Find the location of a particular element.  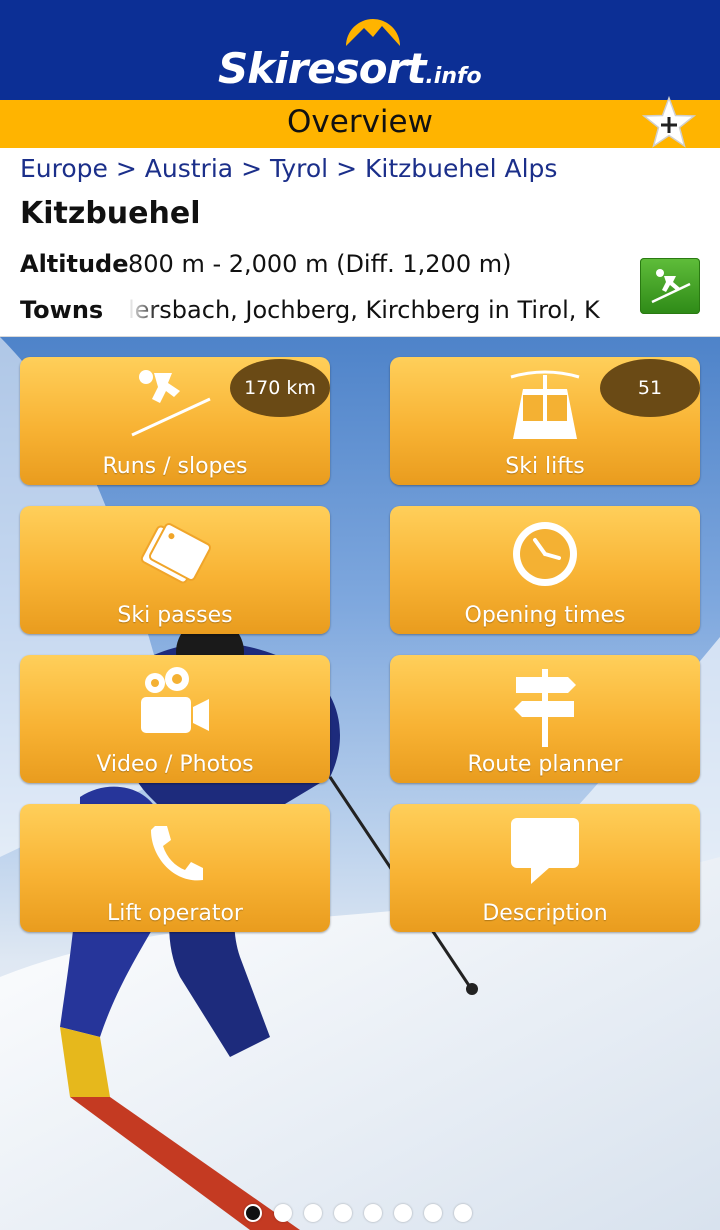

video-photos-label: Video / Photos is located at coordinates (175, 764).